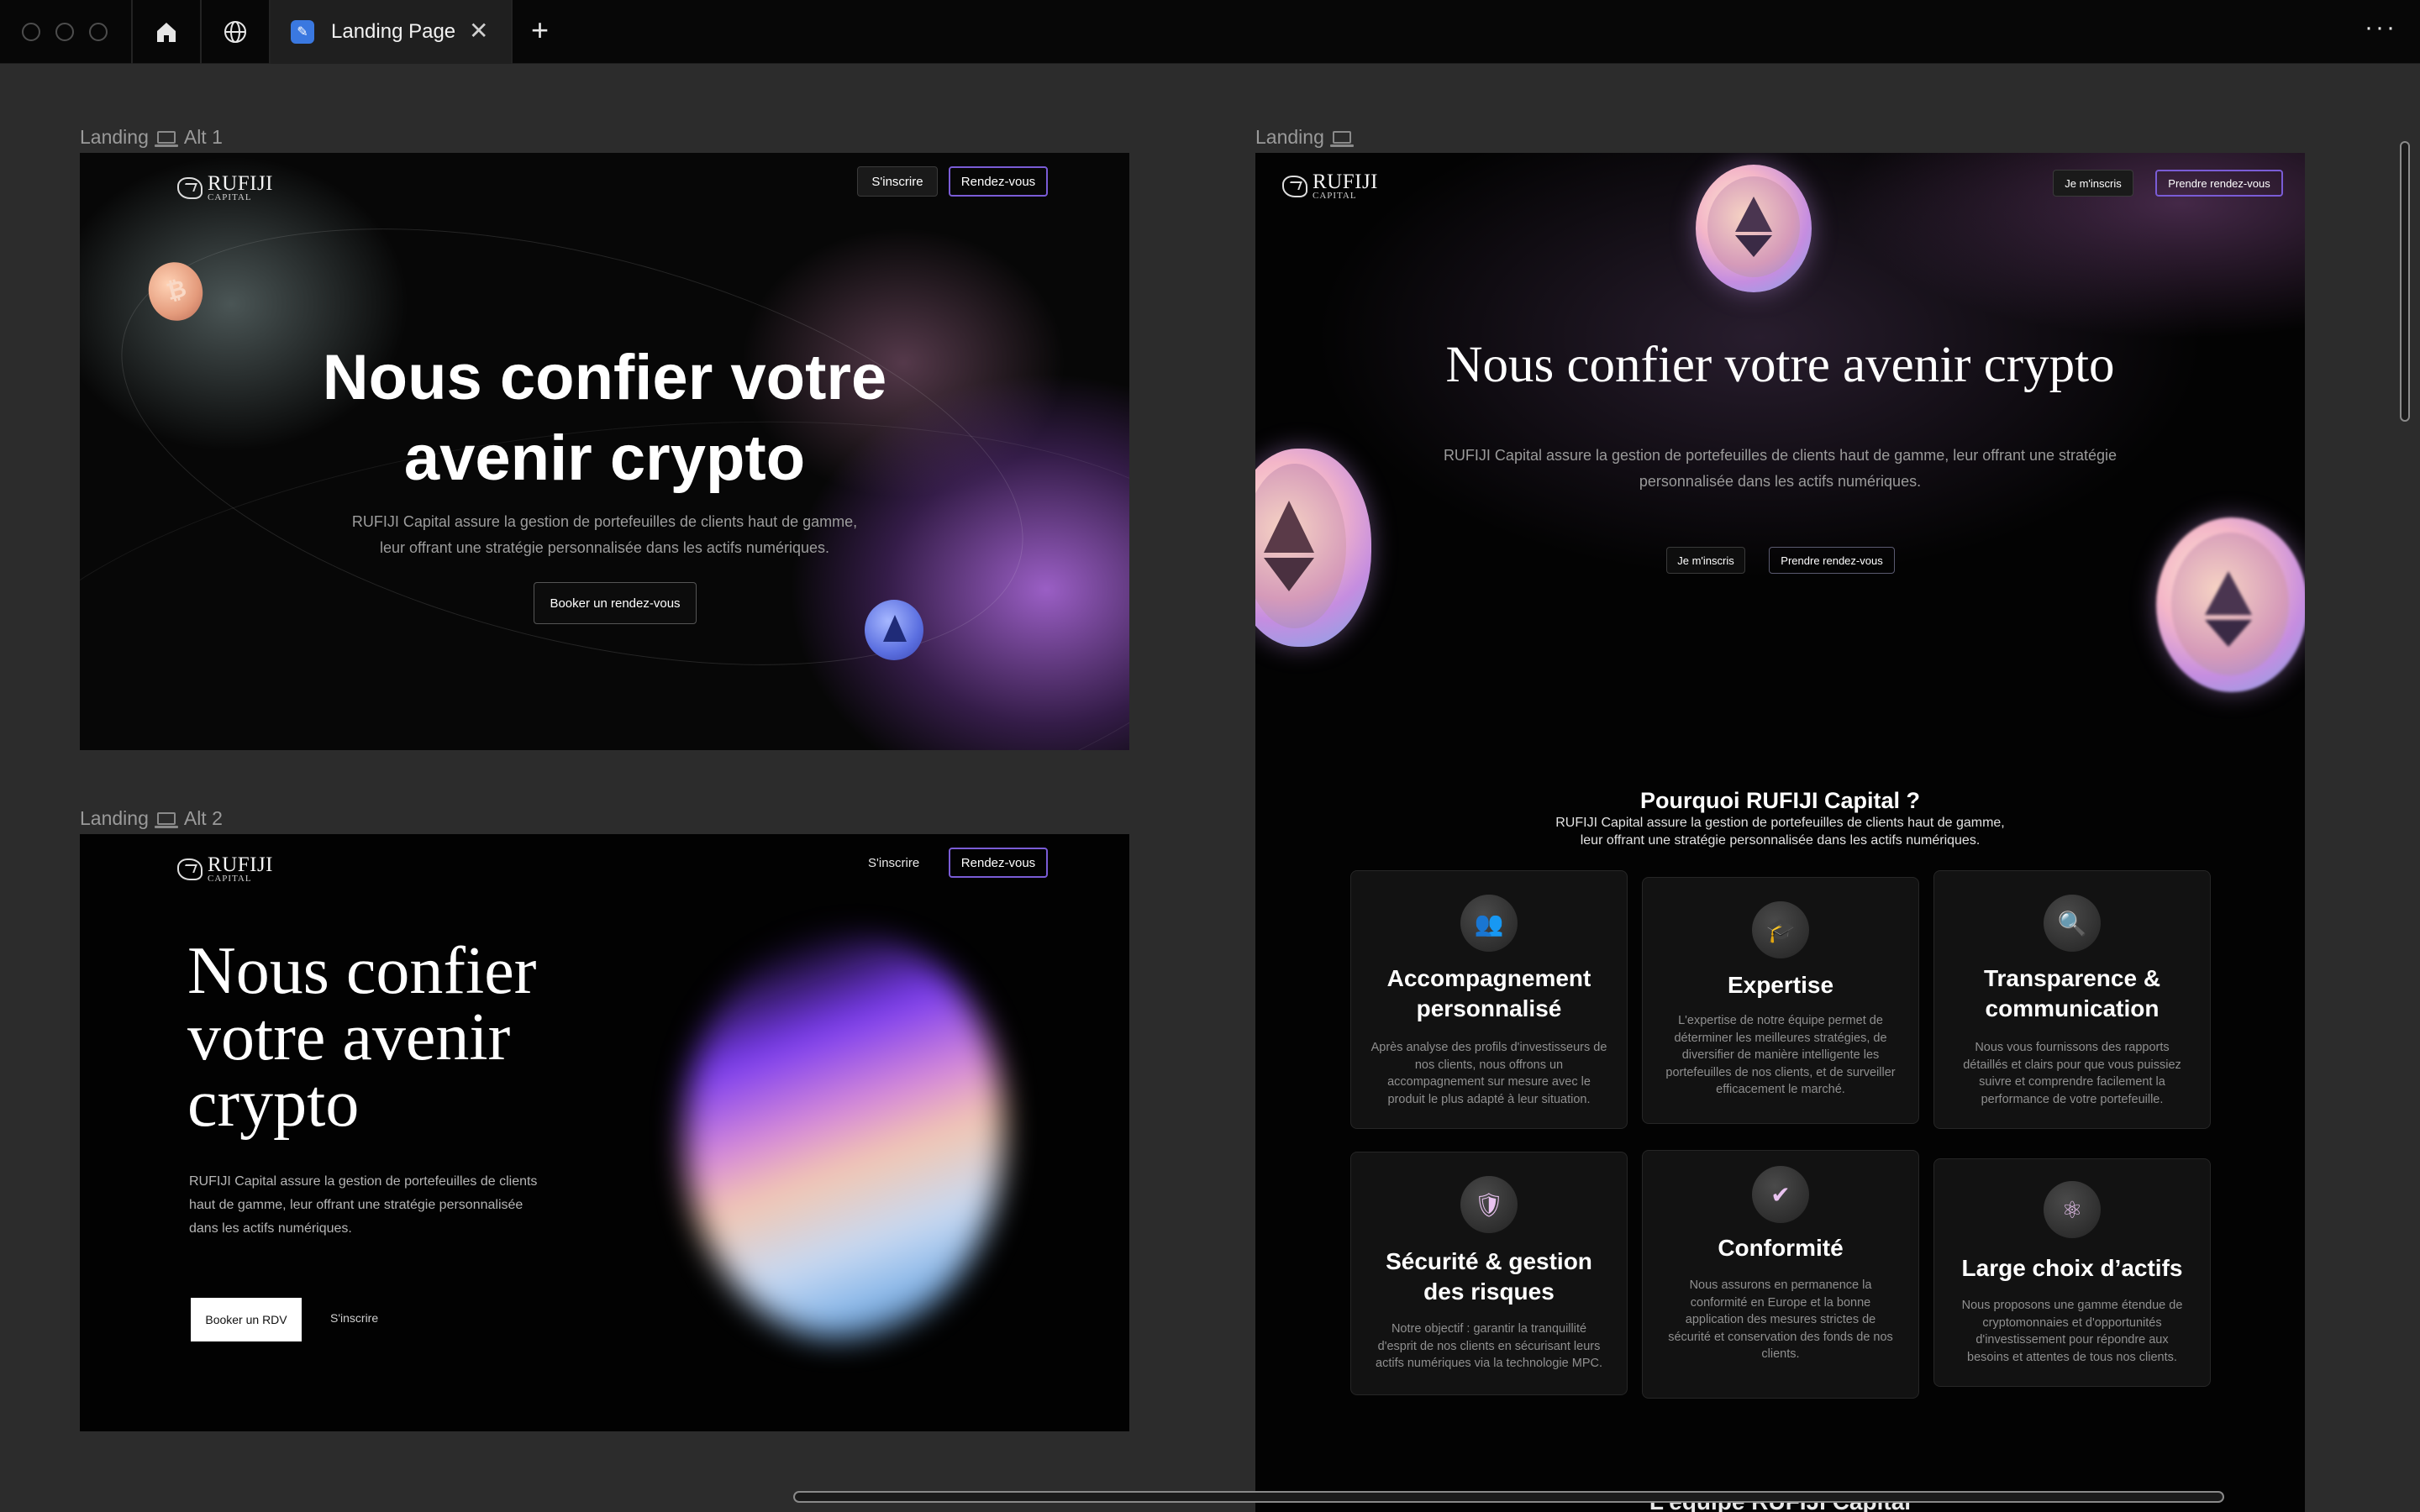 The image size is (2420, 1512). I want to click on vertical-scrollbar, so click(2405, 281).